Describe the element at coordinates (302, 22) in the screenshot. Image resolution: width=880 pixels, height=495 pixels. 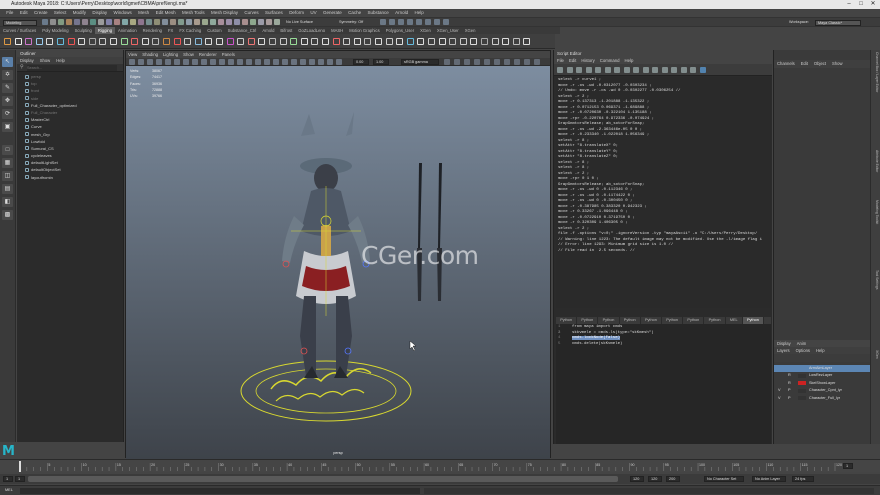
I see `live-surface-label: No Live Surface` at that location.